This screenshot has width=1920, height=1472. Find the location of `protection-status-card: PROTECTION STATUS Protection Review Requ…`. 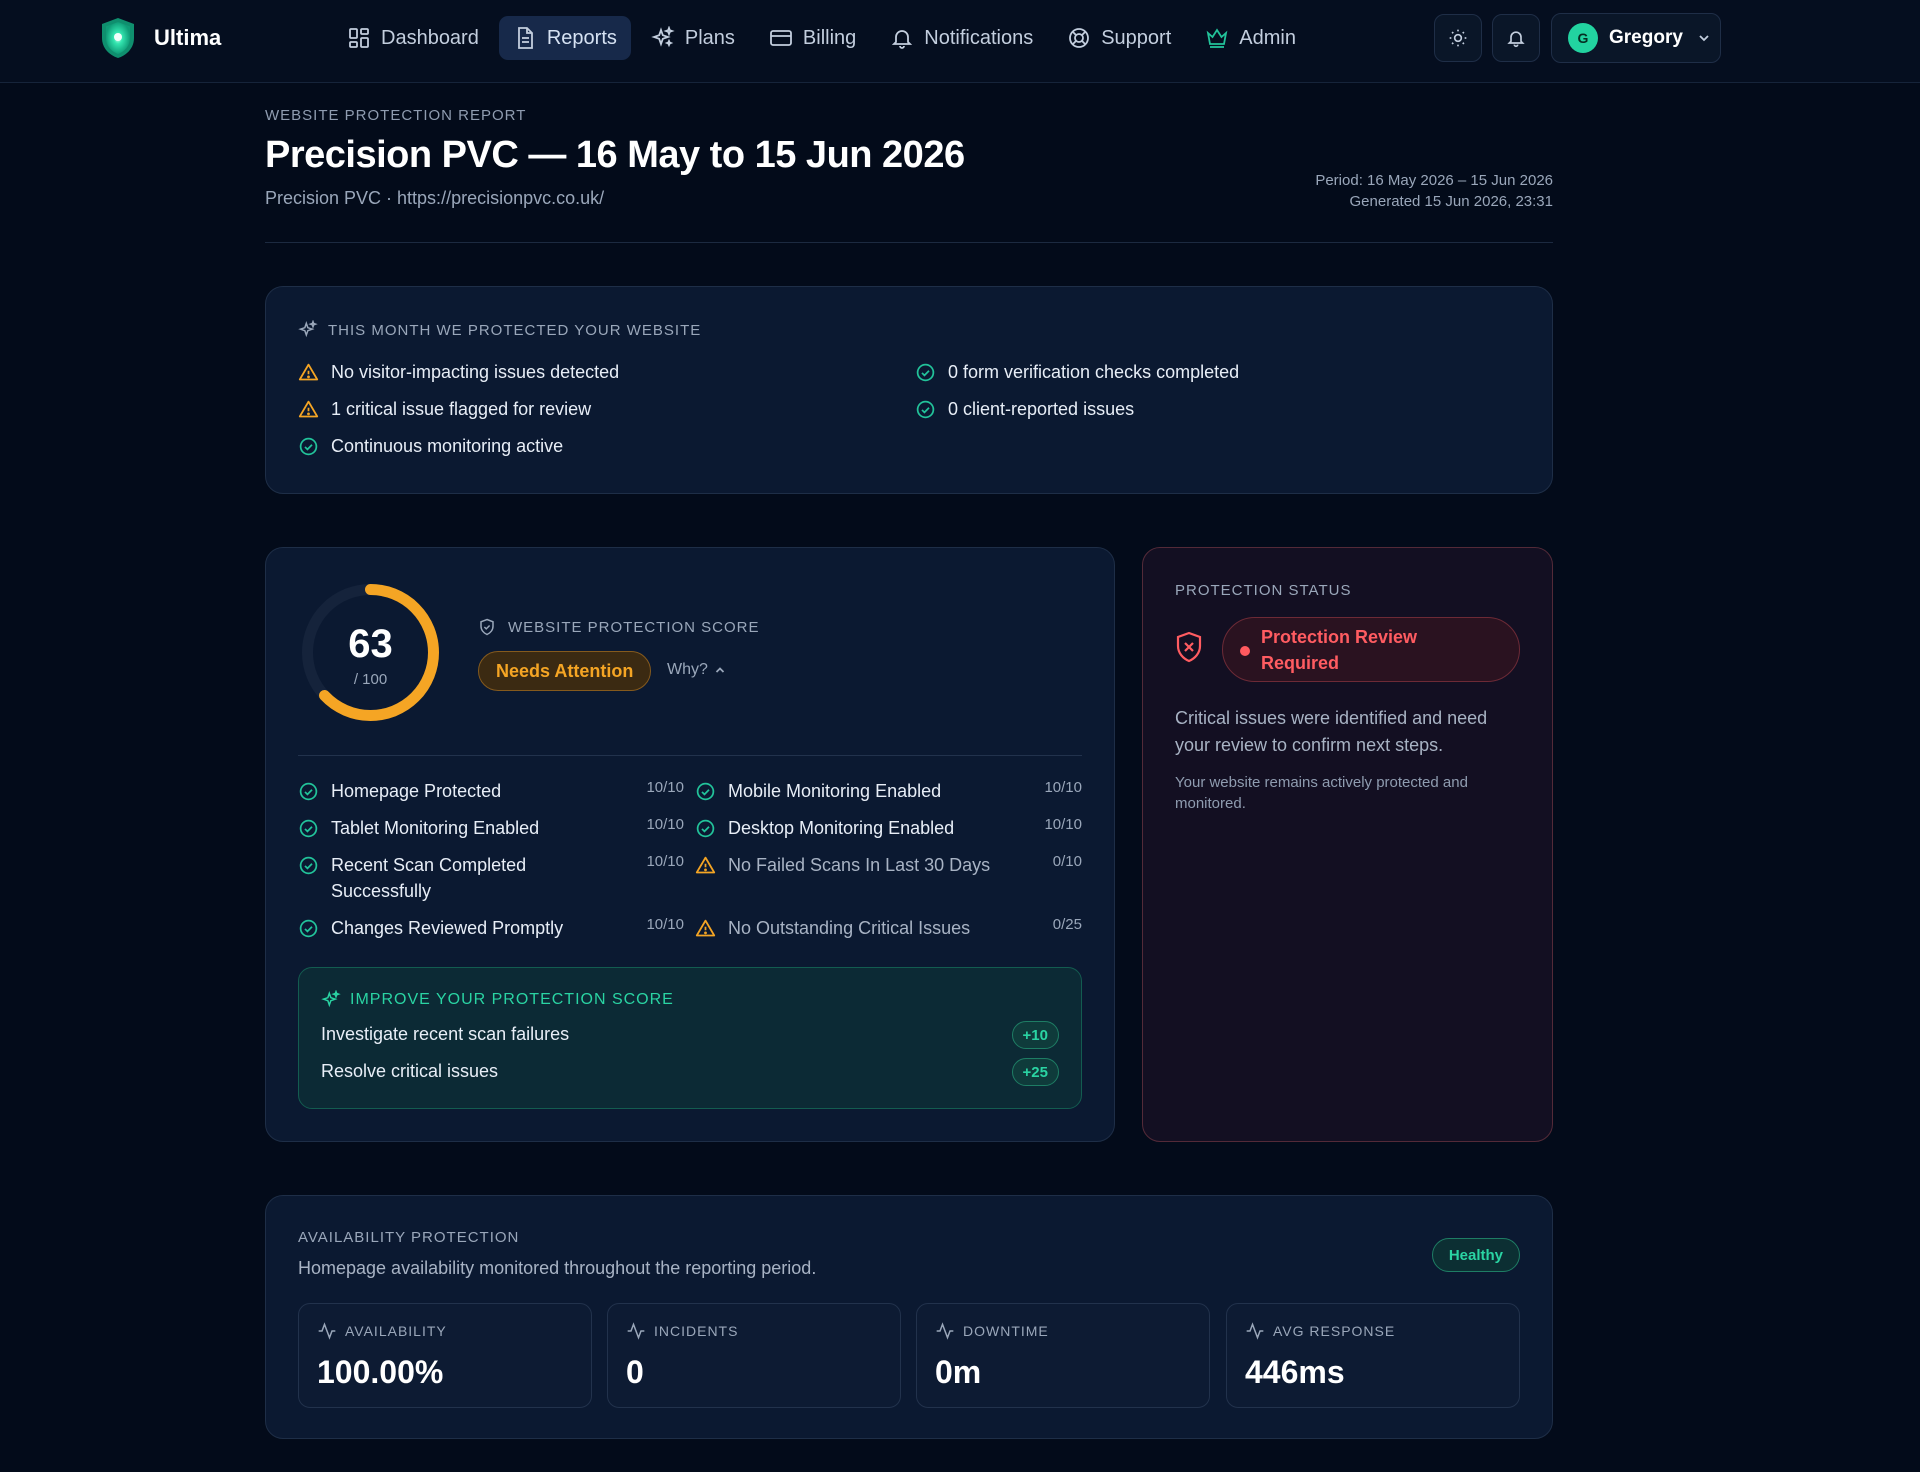

protection-status-card: PROTECTION STATUS Protection Review Requ… is located at coordinates (1347, 844).